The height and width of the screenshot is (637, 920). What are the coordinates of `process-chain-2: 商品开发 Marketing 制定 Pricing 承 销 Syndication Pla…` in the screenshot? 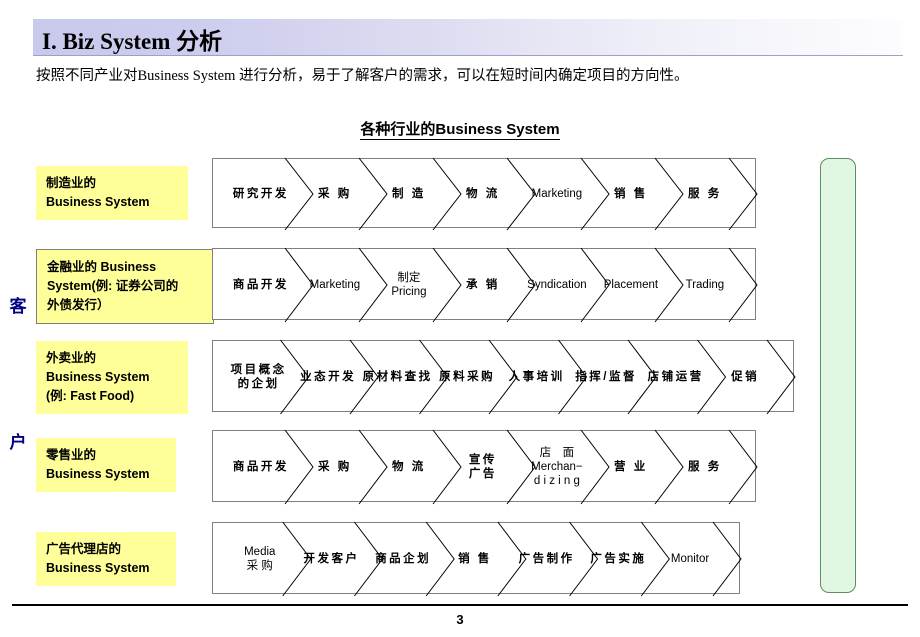 It's located at (485, 285).